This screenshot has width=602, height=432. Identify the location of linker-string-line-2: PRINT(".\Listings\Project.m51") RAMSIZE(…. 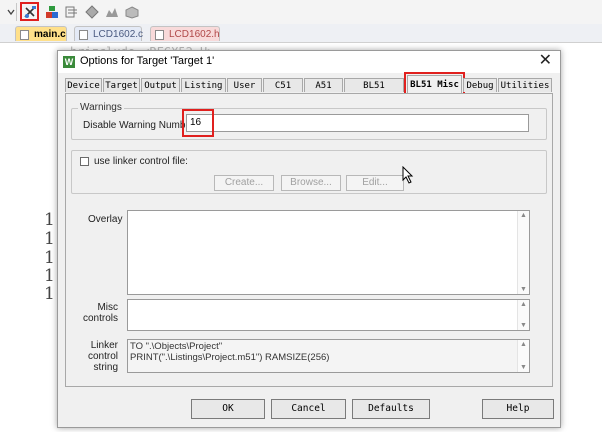
(230, 357).